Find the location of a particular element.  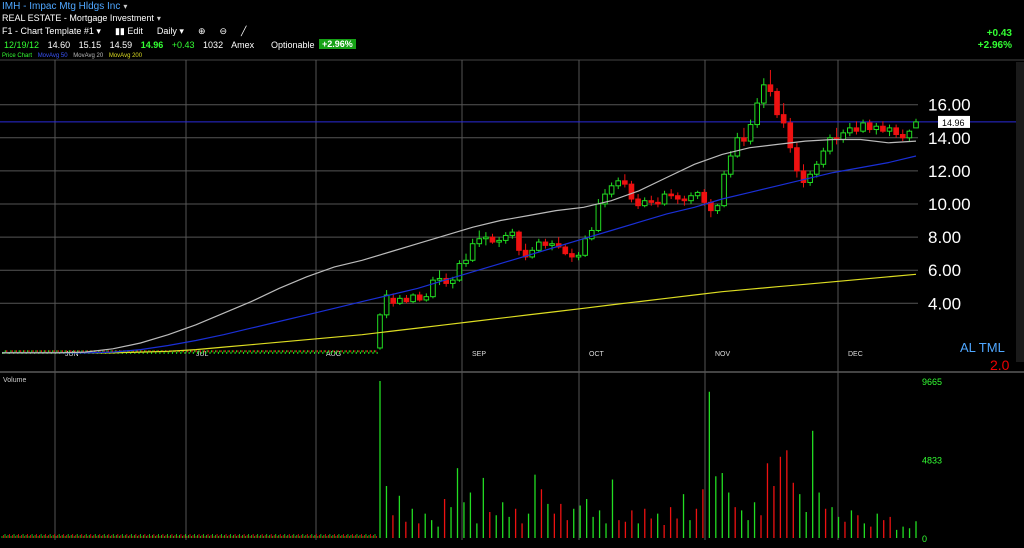

x-tick-label: DEC is located at coordinates (855, 354).